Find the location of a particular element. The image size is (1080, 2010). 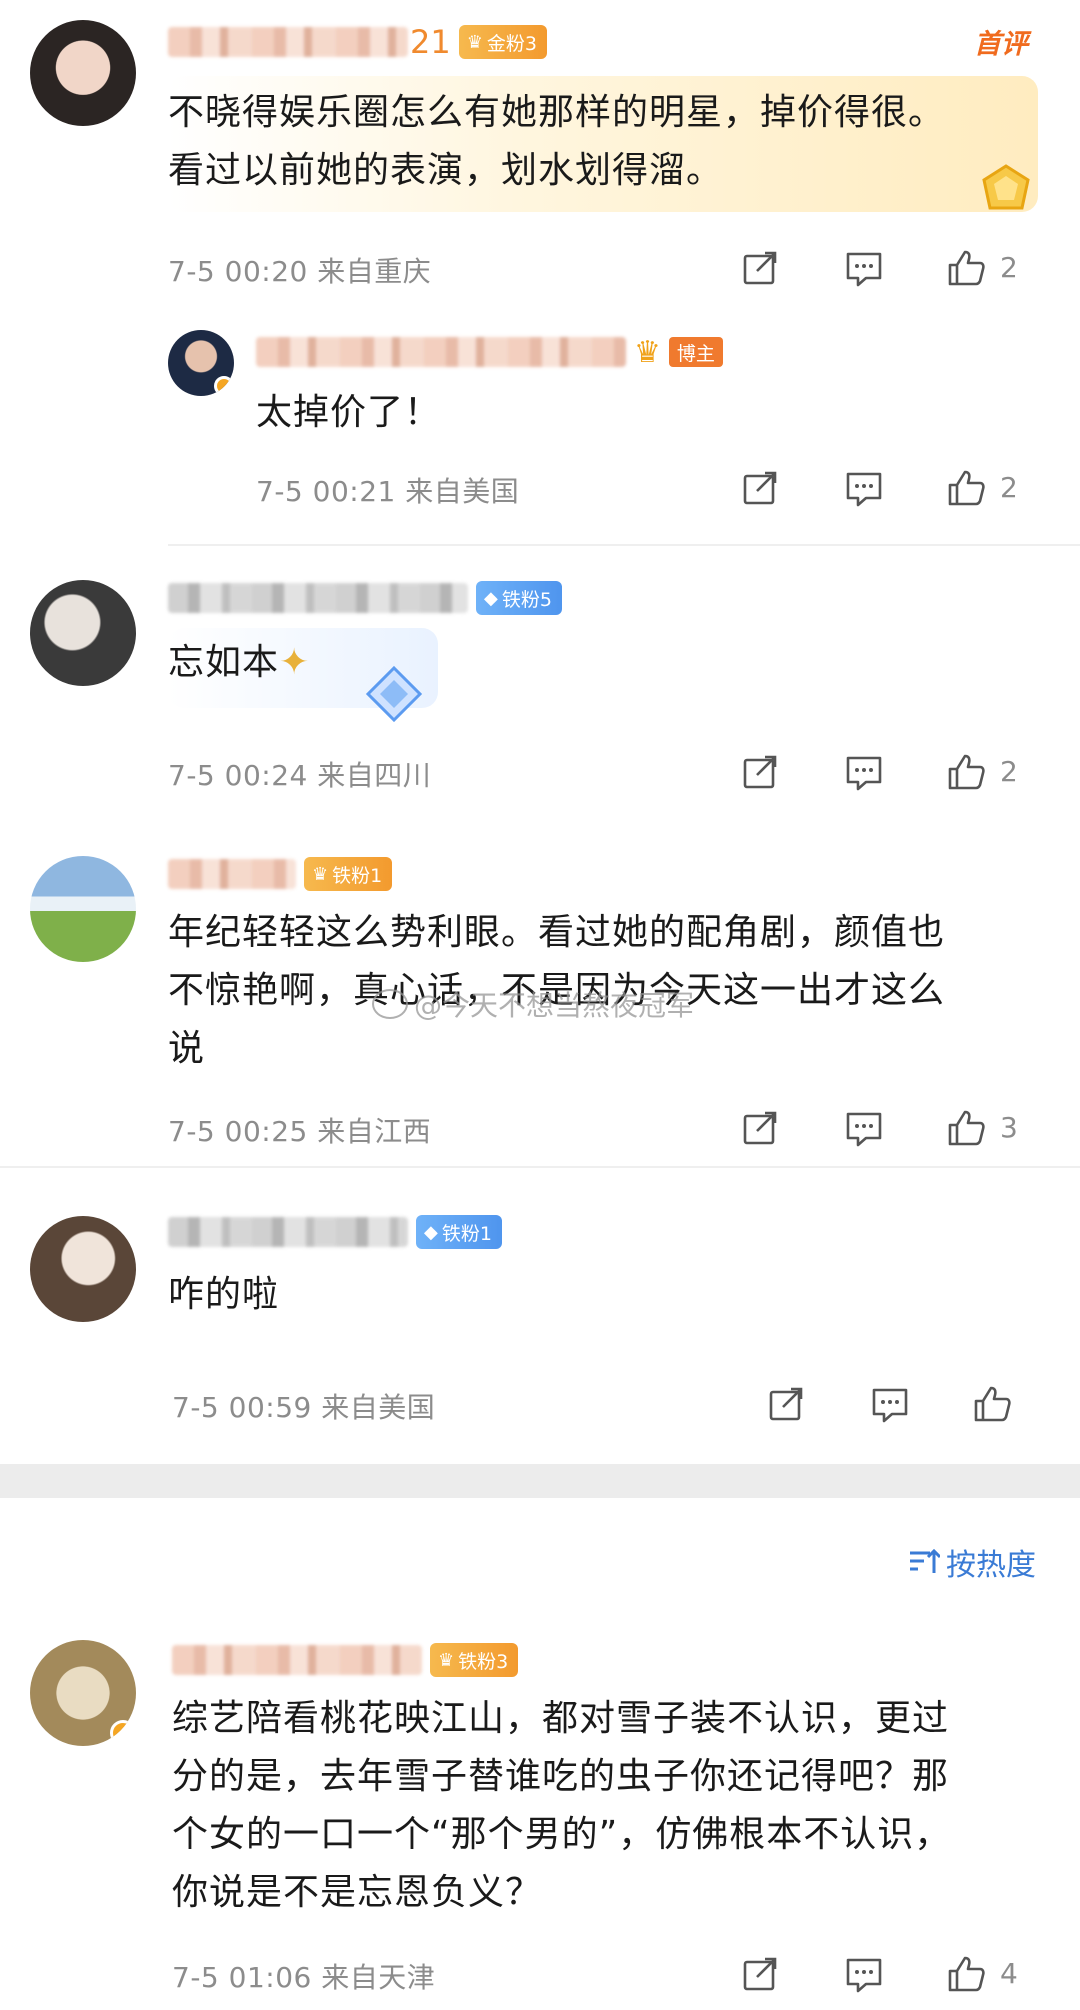

fan-badge: ◆ 铁粉5 is located at coordinates (519, 598).